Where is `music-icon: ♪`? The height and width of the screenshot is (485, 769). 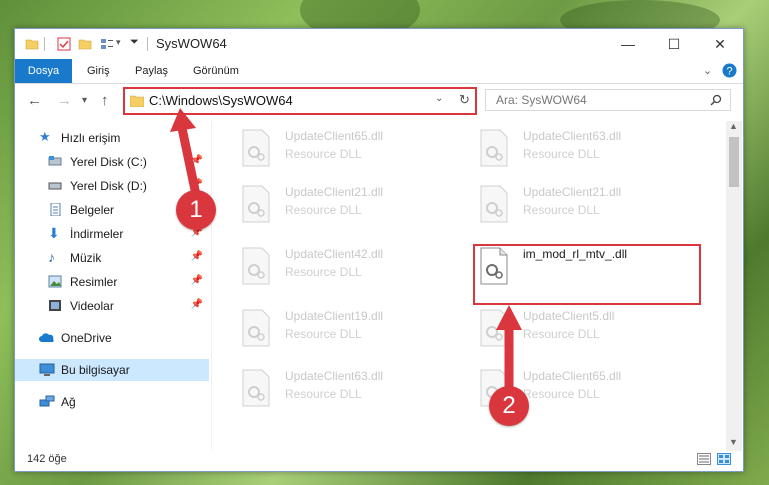 music-icon: ♪ is located at coordinates (51, 257).